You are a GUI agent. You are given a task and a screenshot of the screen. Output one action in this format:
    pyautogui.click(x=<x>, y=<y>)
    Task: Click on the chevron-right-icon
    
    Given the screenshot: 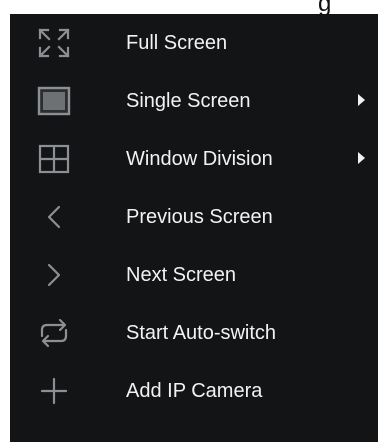 What is the action you would take?
    pyautogui.click(x=54, y=275)
    